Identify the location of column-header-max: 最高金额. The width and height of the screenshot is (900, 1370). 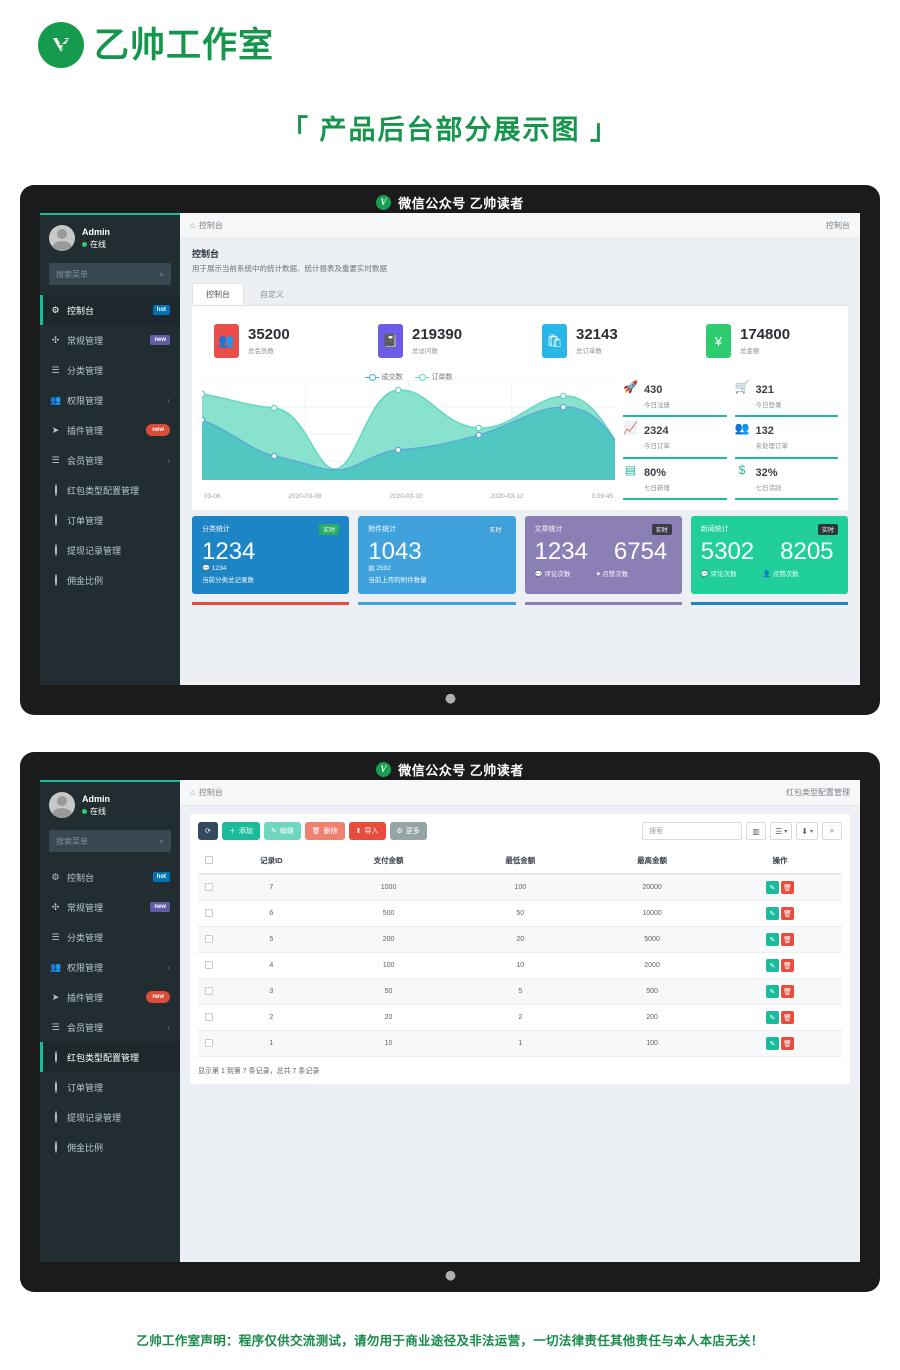
(652, 861).